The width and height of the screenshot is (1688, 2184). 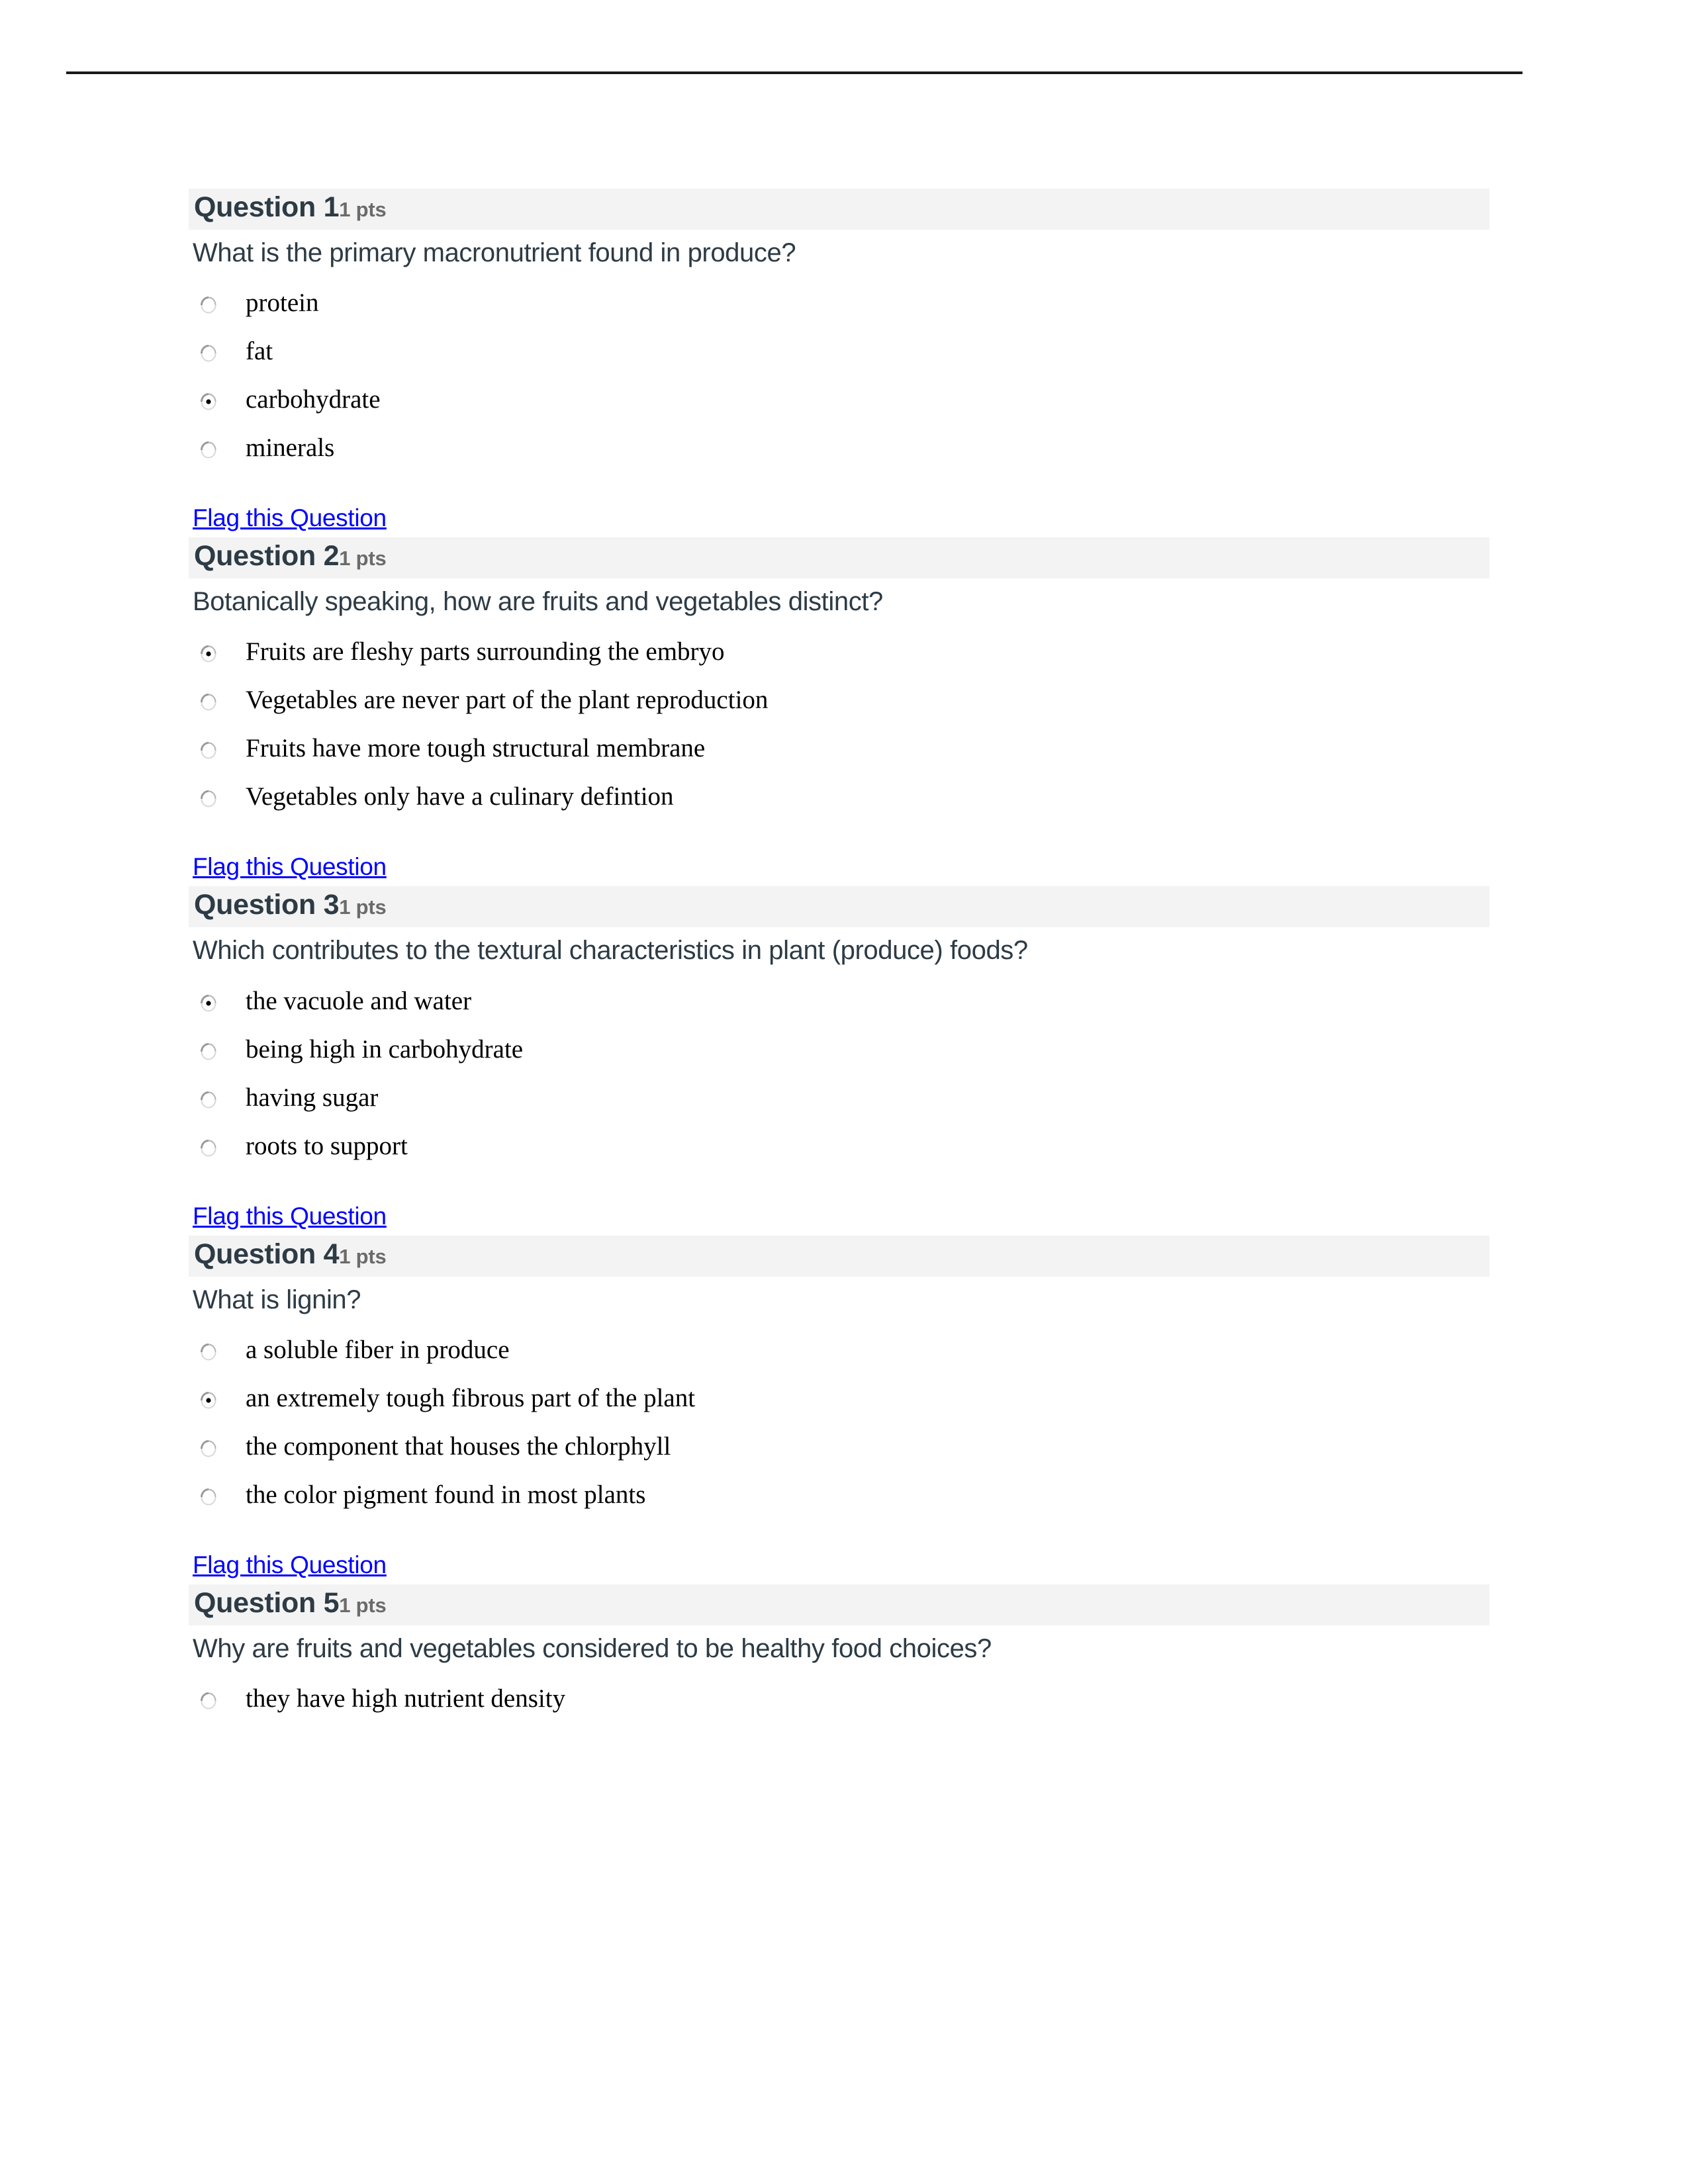 I want to click on answer-option: they have high nutrient density, so click(x=839, y=1706).